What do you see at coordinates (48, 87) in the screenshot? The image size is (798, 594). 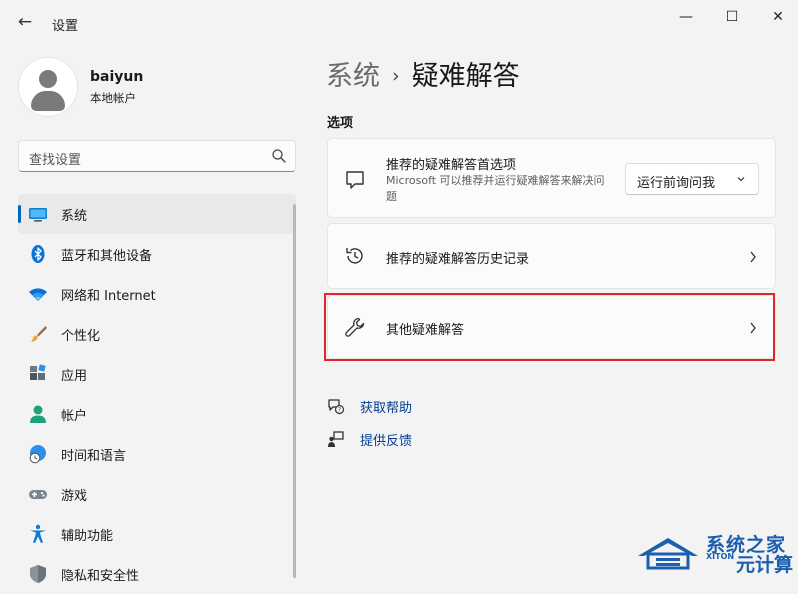 I see `avatar` at bounding box center [48, 87].